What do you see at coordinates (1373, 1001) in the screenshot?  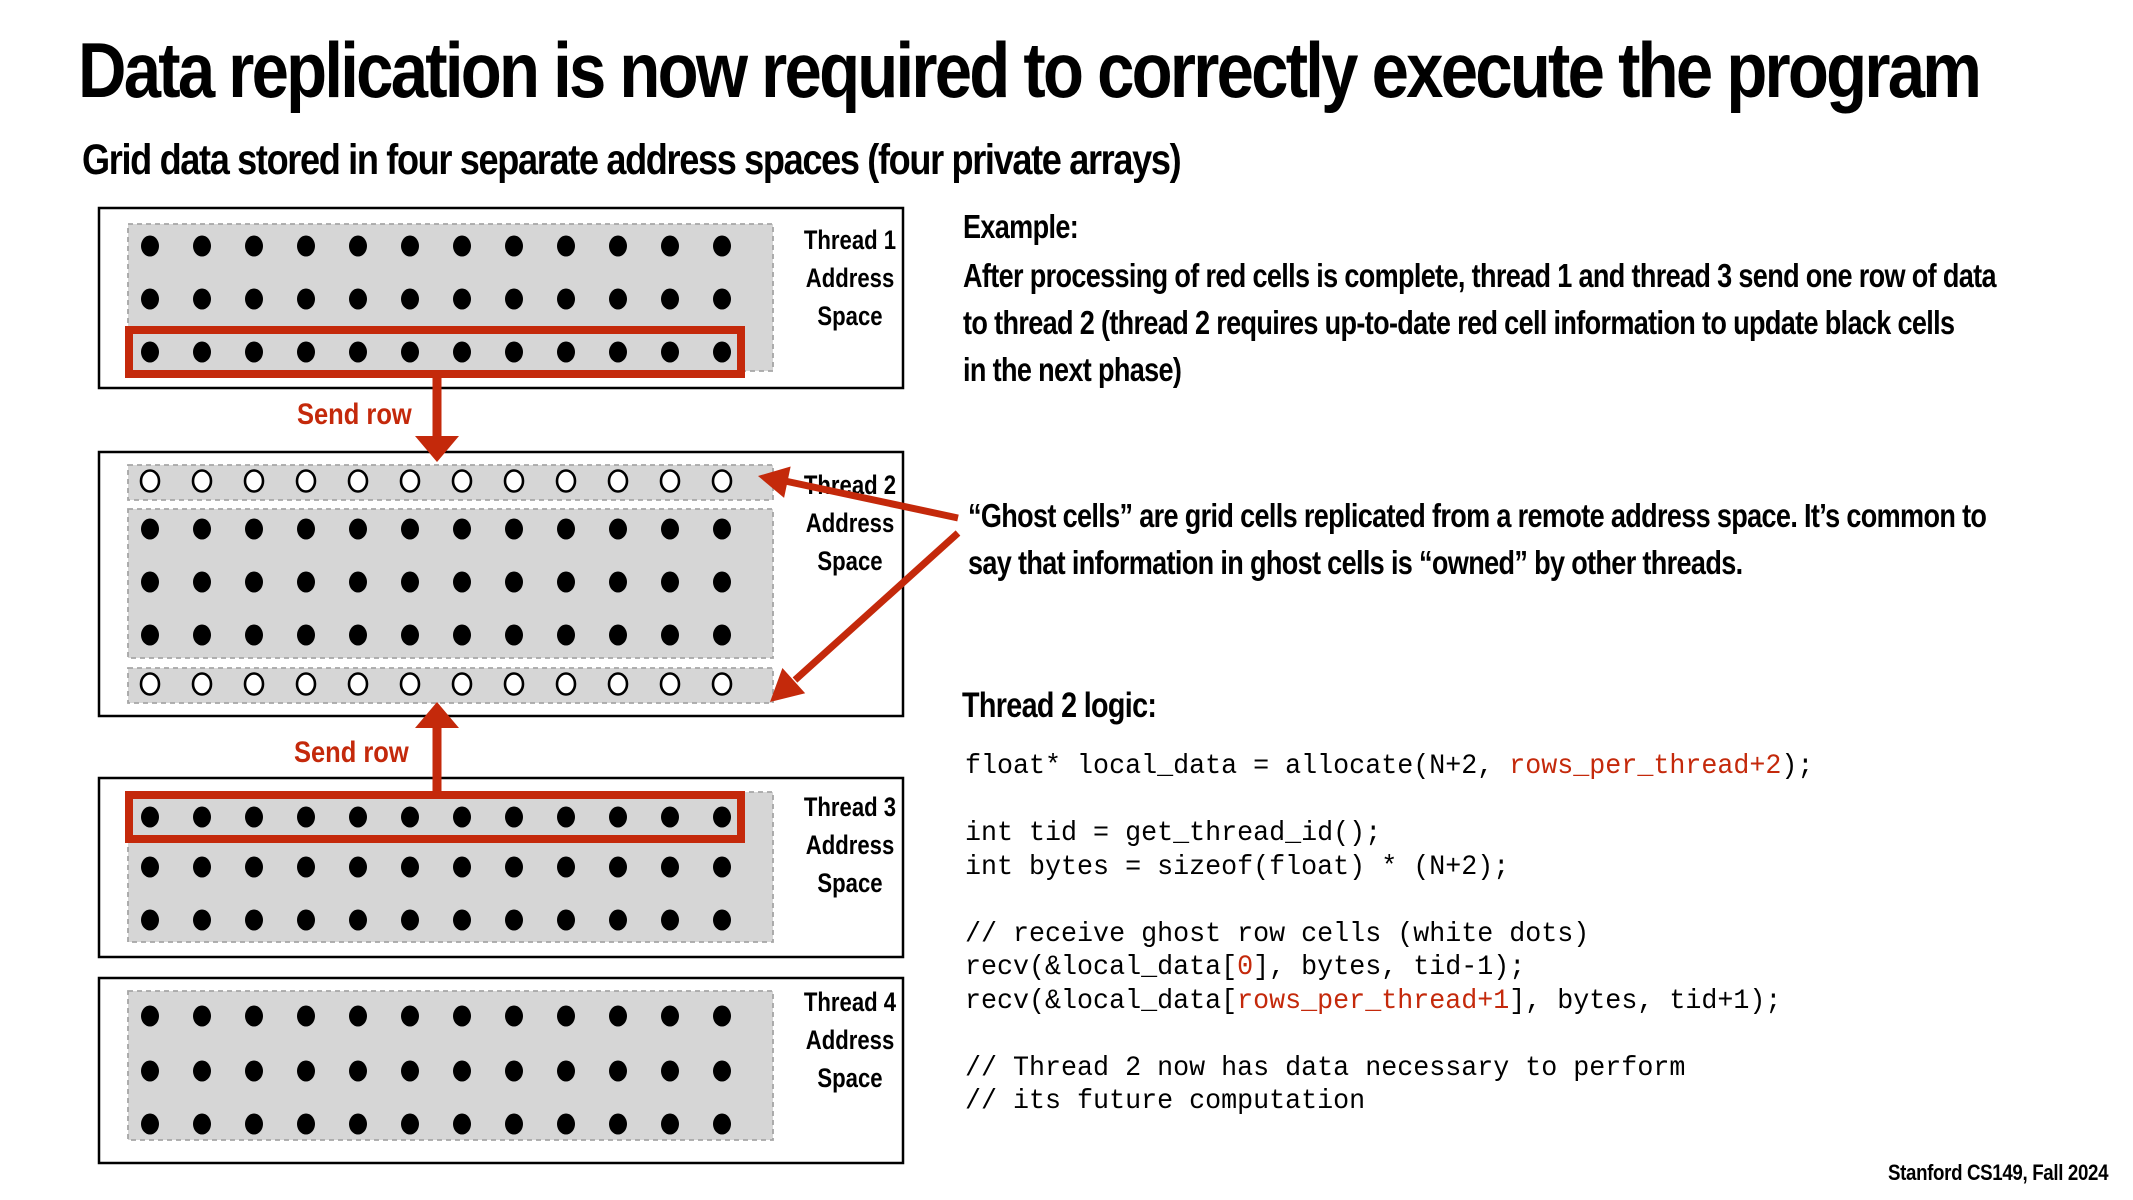 I see `code-highlight: rows_per_thread+1` at bounding box center [1373, 1001].